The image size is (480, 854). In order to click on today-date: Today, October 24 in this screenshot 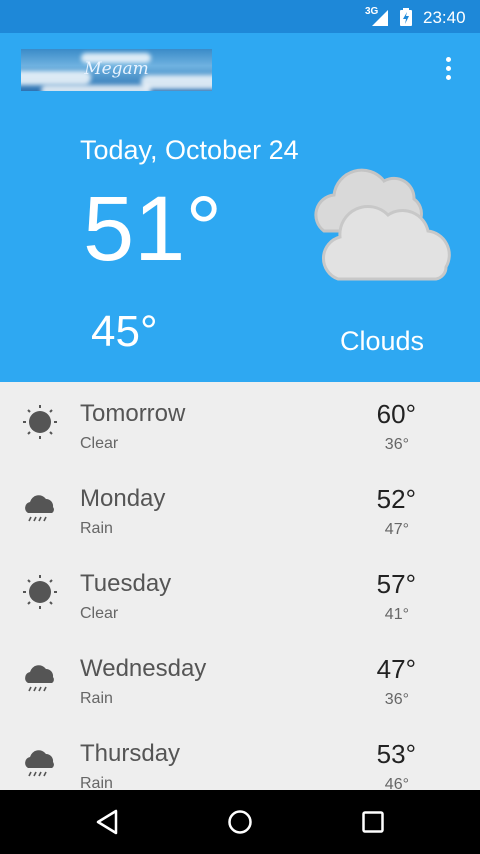, I will do `click(189, 150)`.